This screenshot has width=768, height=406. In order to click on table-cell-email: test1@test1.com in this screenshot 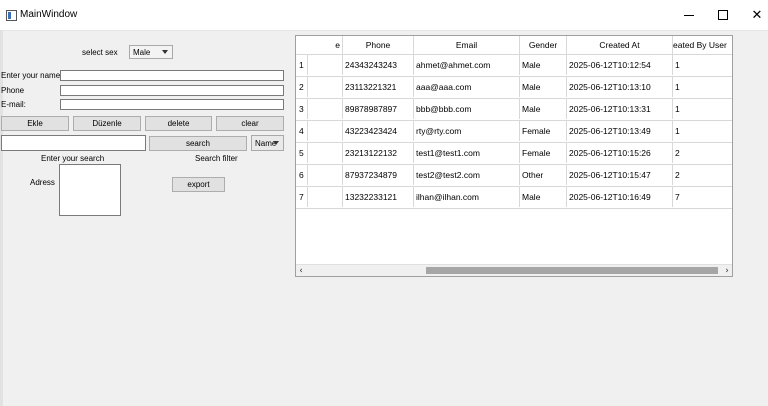, I will do `click(467, 152)`.